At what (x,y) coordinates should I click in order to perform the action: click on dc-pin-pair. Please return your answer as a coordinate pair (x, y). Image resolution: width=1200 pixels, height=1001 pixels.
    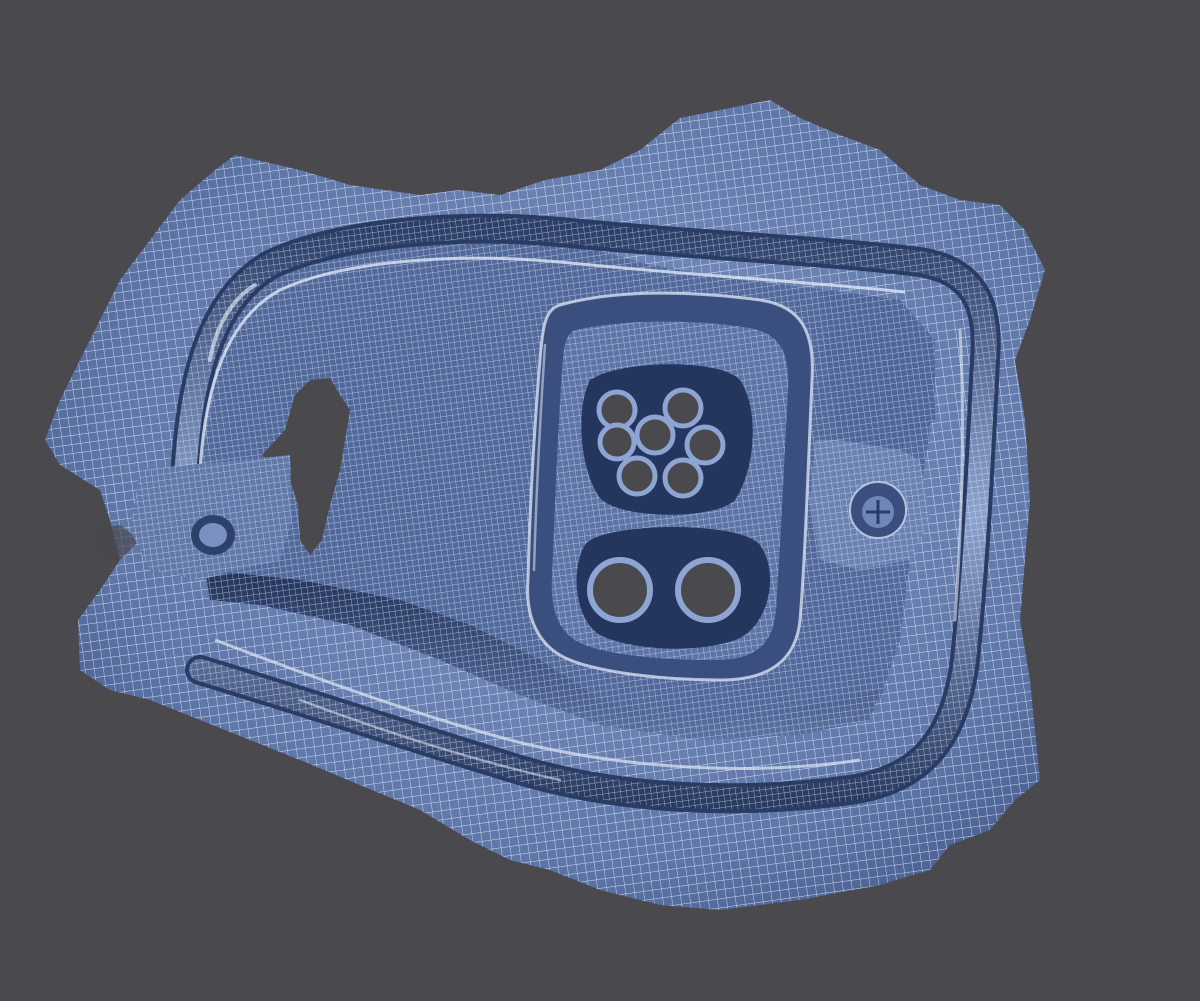
    Looking at the image, I should click on (673, 587).